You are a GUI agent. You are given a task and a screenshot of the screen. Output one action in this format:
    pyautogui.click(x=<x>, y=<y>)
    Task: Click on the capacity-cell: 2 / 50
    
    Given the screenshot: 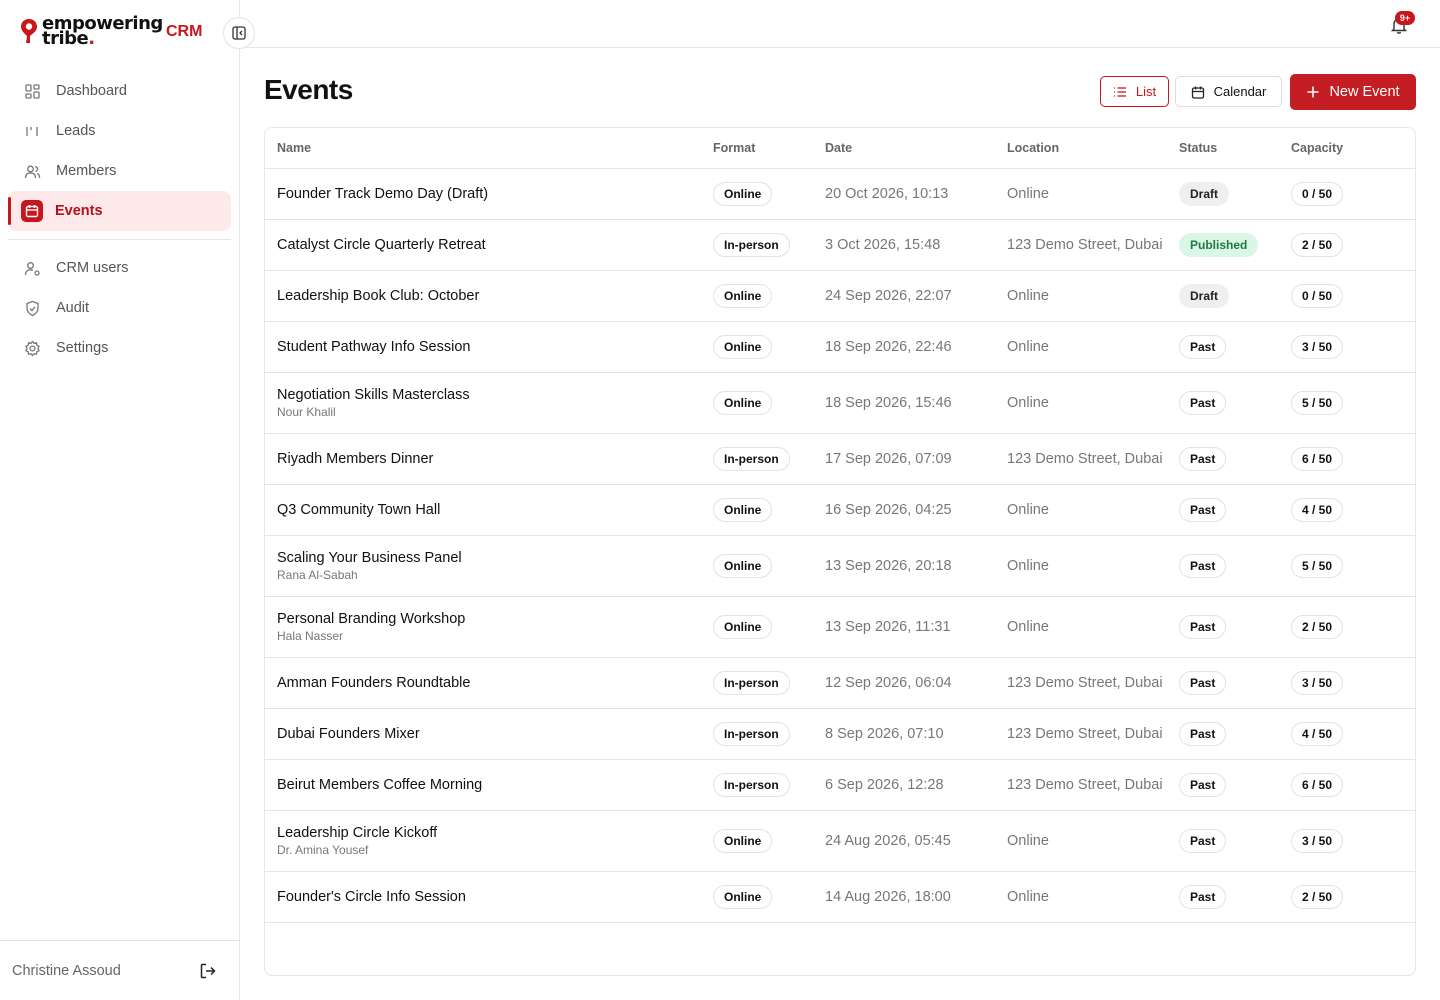 What is the action you would take?
    pyautogui.click(x=1346, y=897)
    